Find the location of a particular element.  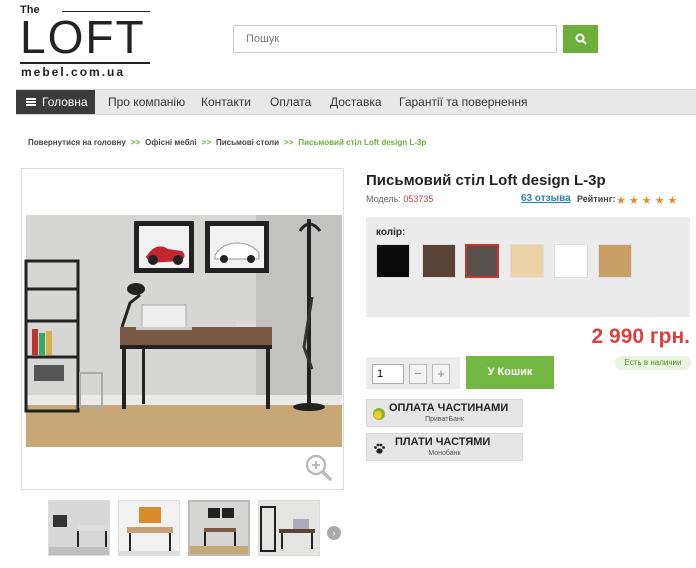

breadcrumb-desks: Письмові столи is located at coordinates (247, 142).